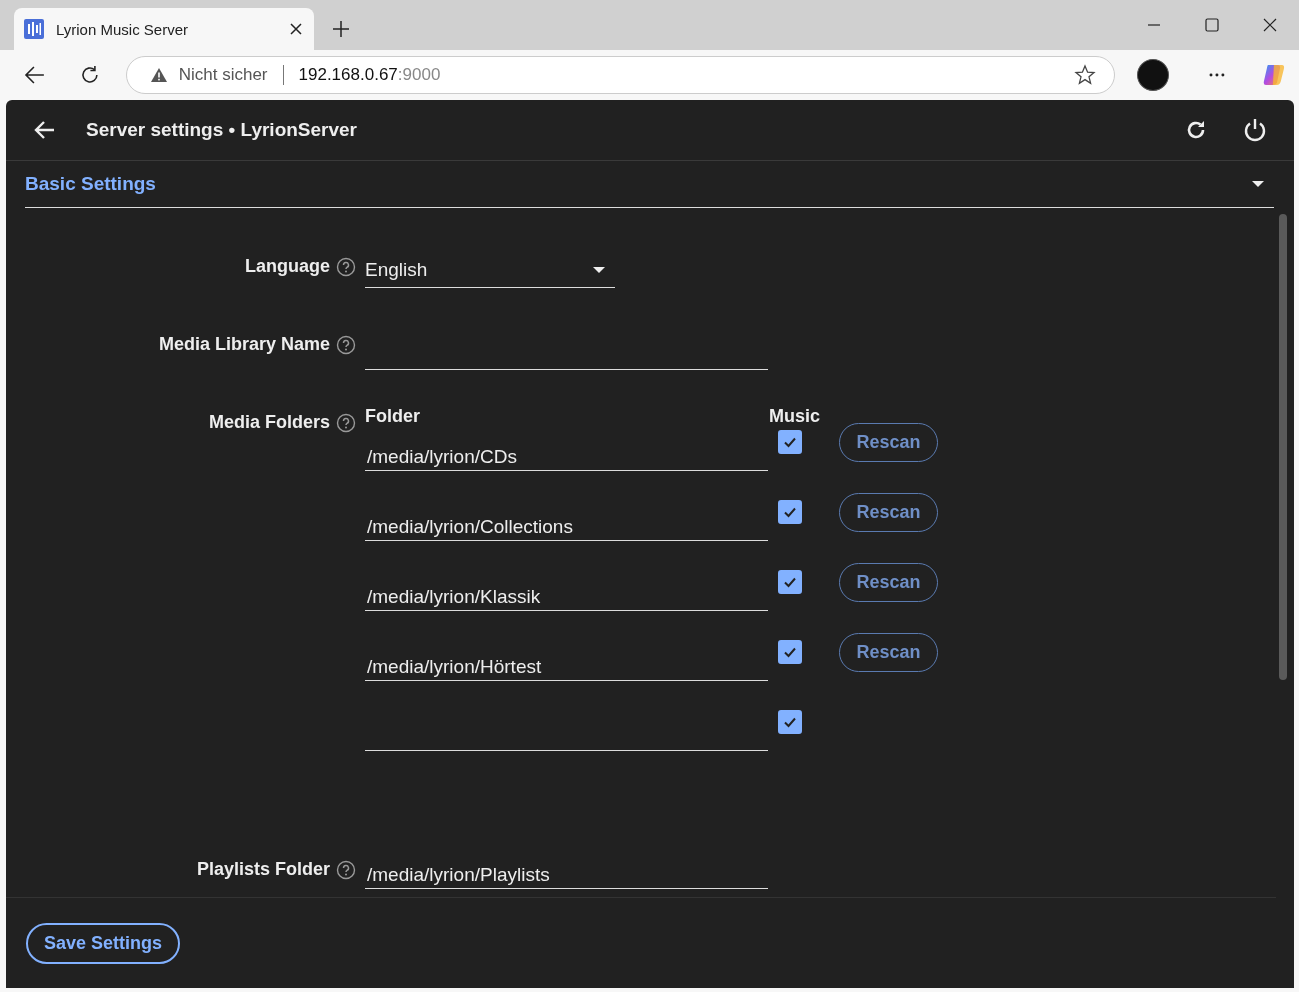 This screenshot has height=992, width=1299. Describe the element at coordinates (1212, 25) in the screenshot. I see `maximize-icon` at that location.